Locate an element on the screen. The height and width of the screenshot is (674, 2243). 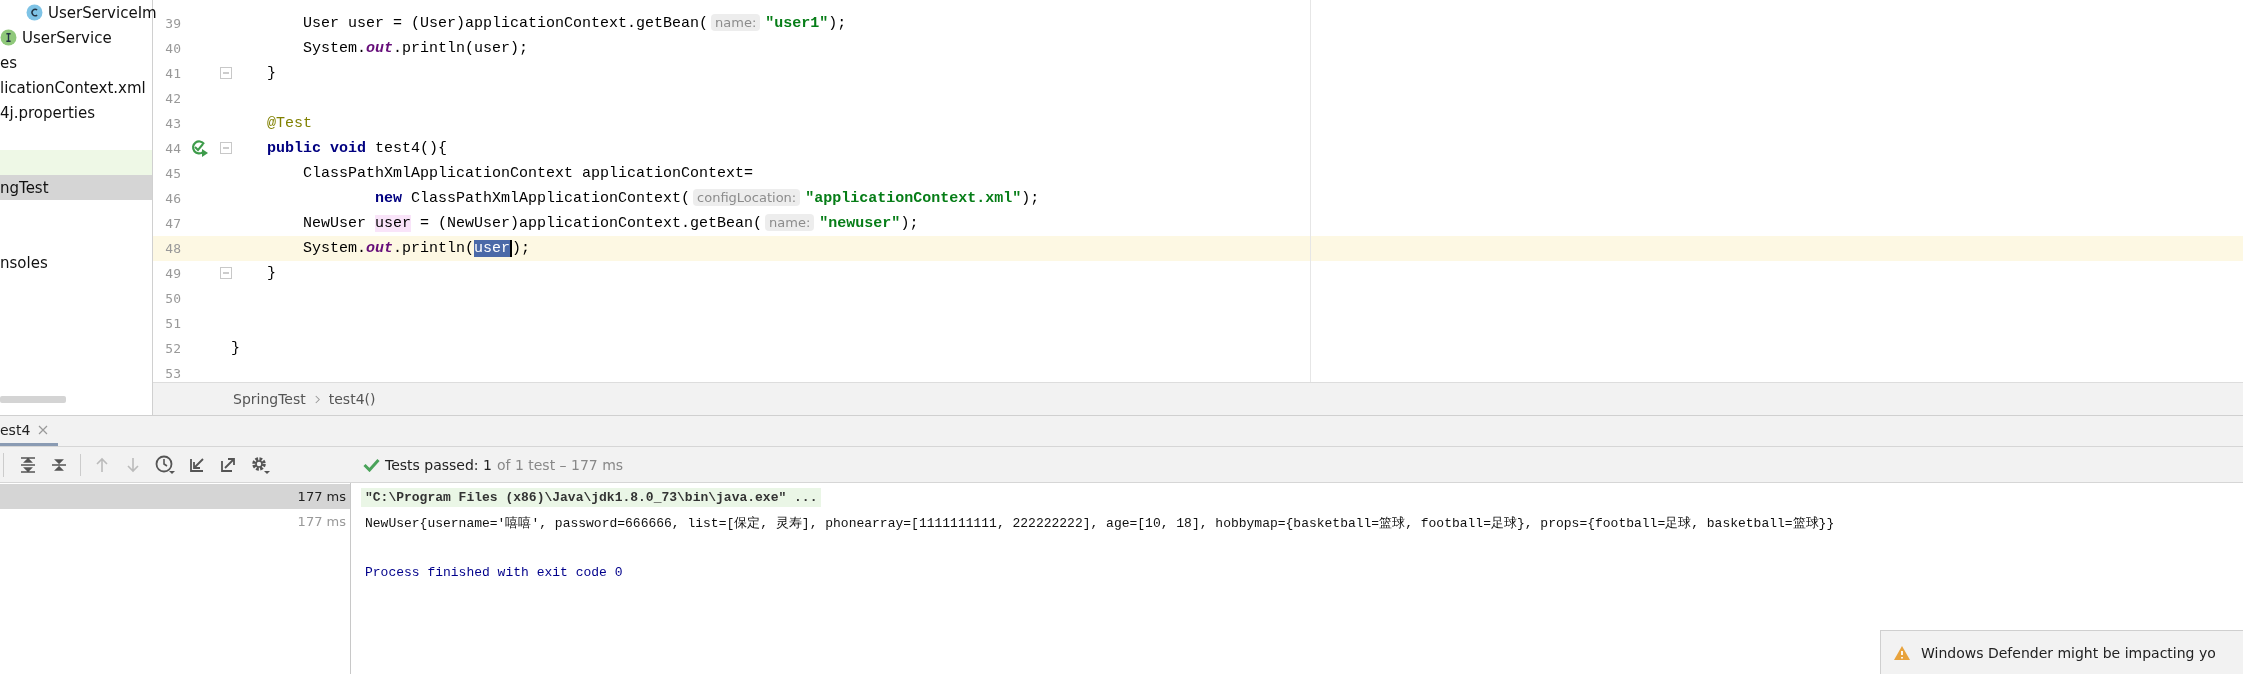
line-number: 53 is located at coordinates (172, 373).